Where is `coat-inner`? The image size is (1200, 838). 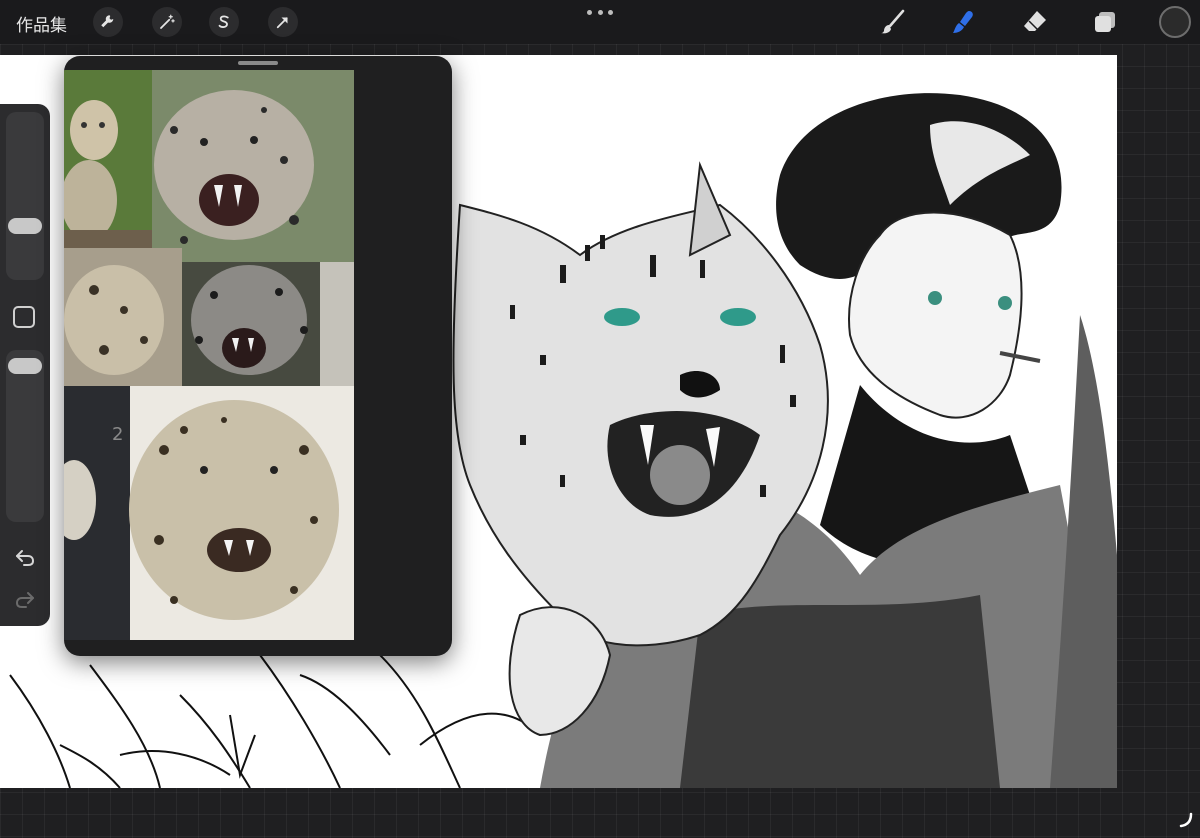
coat-inner is located at coordinates (840, 691).